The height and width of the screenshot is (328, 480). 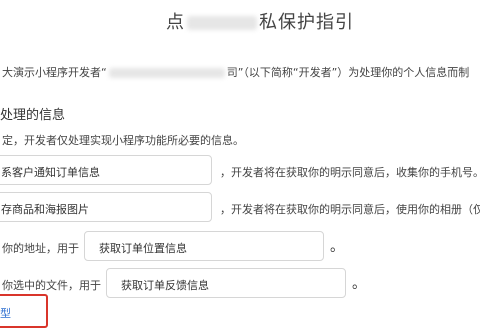 What do you see at coordinates (359, 284) in the screenshot?
I see `file-period: 。` at bounding box center [359, 284].